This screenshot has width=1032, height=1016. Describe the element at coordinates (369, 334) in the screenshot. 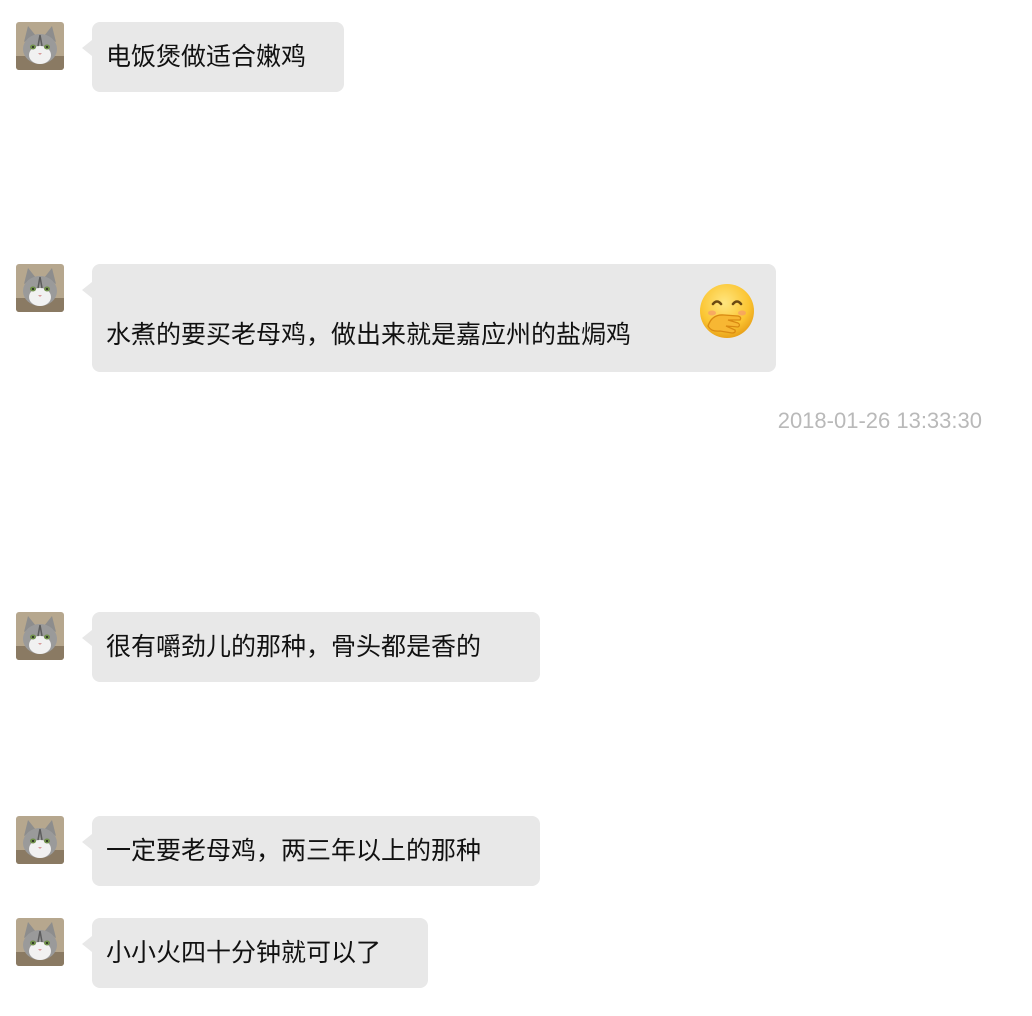

I see `message-text: 水煮的要买老母鸡，做出来就是嘉应州的盐焗鸡` at that location.